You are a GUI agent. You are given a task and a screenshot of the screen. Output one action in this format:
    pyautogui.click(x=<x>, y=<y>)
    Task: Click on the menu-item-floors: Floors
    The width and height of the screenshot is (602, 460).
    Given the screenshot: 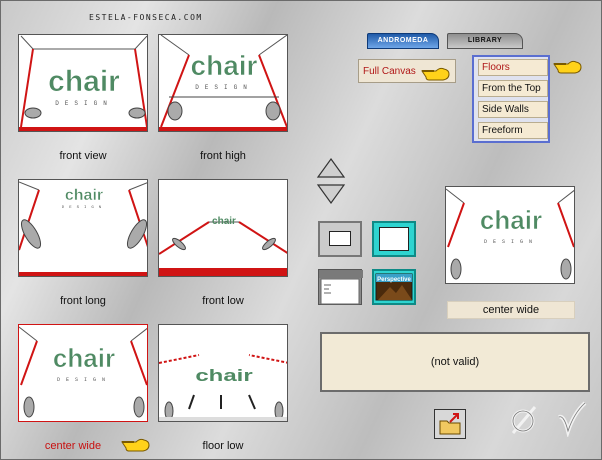 What is the action you would take?
    pyautogui.click(x=513, y=67)
    